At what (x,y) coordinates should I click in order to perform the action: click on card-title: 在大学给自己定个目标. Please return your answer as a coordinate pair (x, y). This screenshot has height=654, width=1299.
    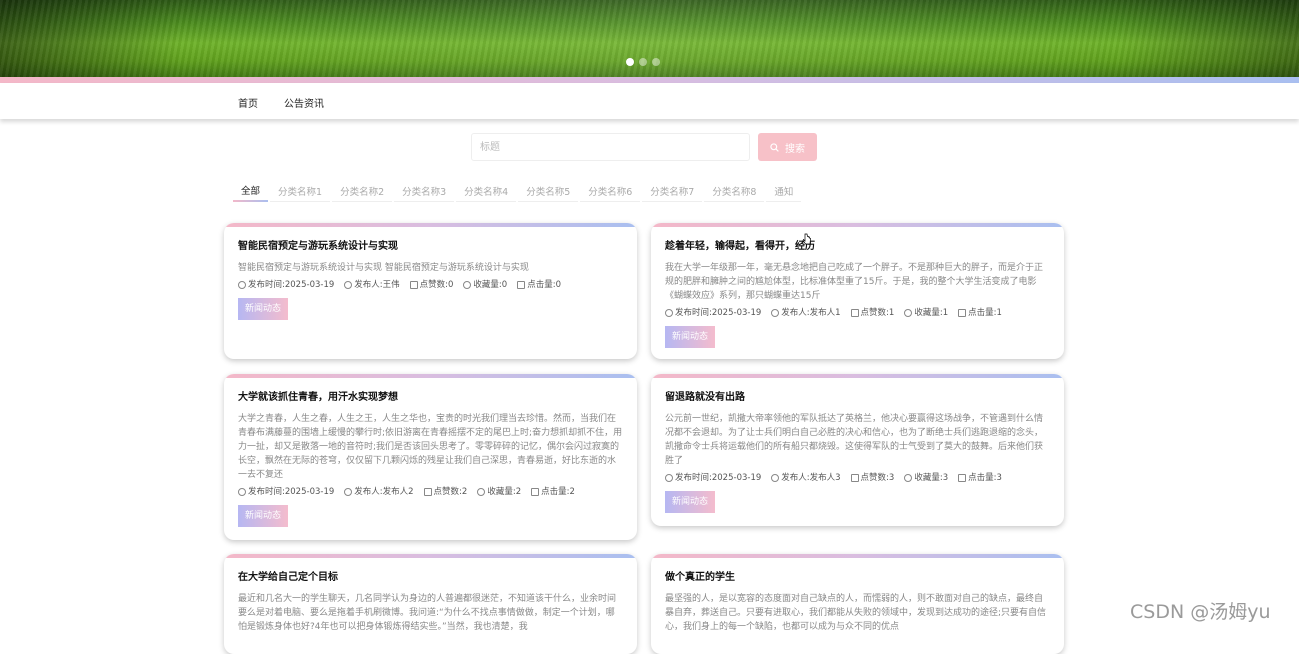
    Looking at the image, I should click on (430, 578).